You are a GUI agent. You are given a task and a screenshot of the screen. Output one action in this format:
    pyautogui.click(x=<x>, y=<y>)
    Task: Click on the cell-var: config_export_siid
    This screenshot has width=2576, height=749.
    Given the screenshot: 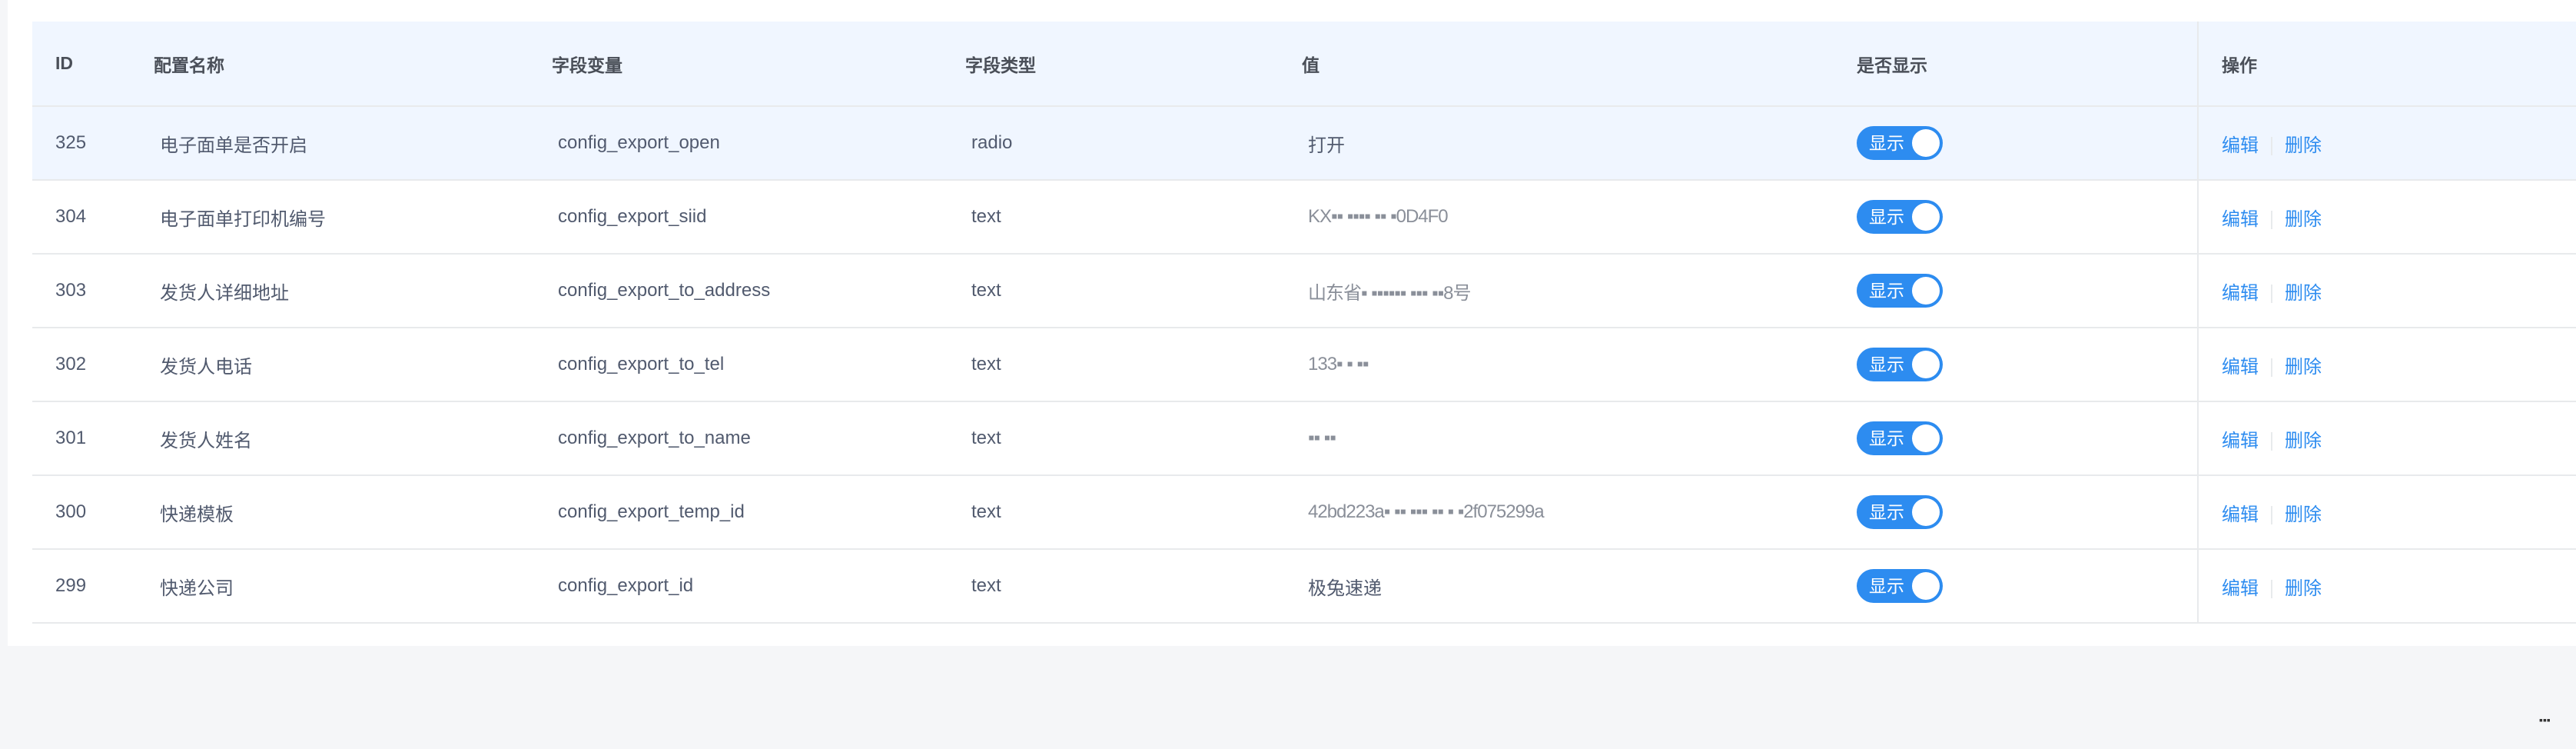 What is the action you would take?
    pyautogui.click(x=632, y=217)
    